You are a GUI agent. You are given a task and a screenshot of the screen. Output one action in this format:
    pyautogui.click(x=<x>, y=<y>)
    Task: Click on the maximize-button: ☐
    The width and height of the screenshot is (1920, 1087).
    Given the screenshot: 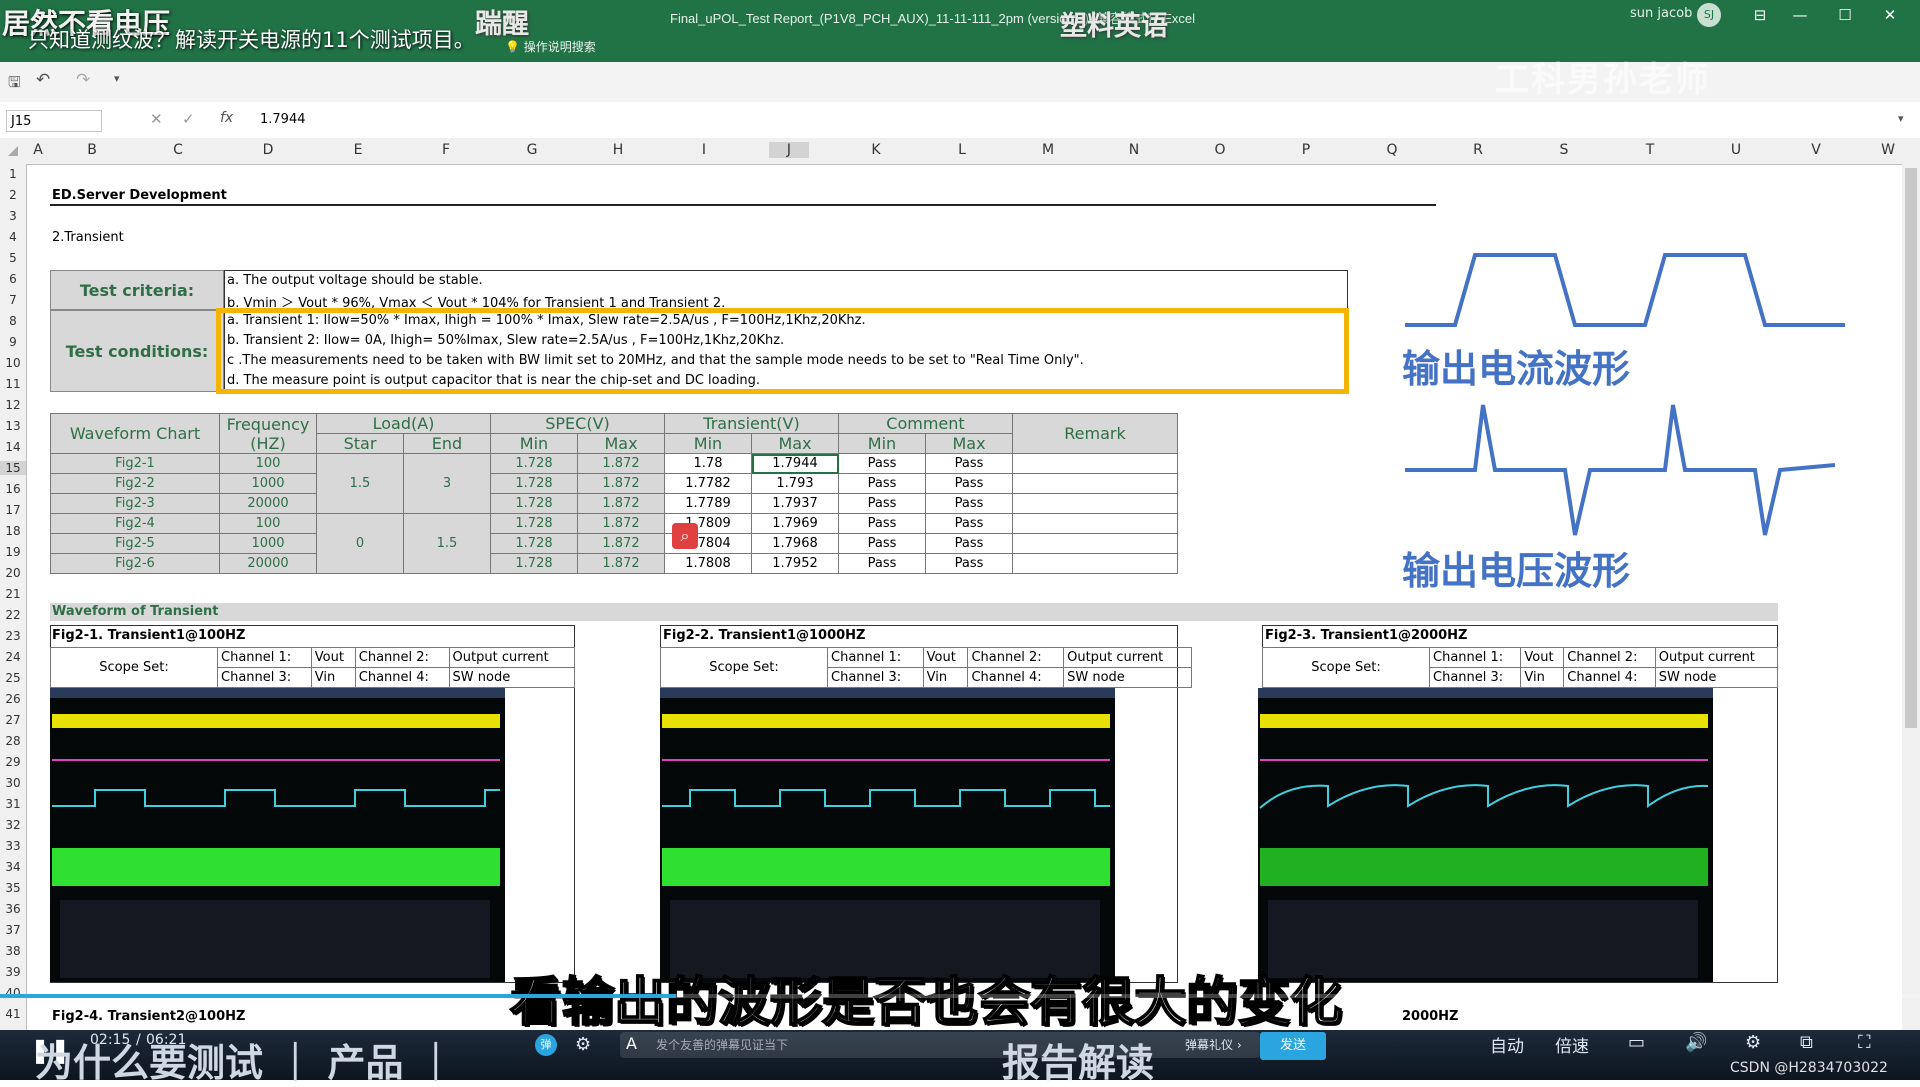 What is the action you would take?
    pyautogui.click(x=1845, y=15)
    